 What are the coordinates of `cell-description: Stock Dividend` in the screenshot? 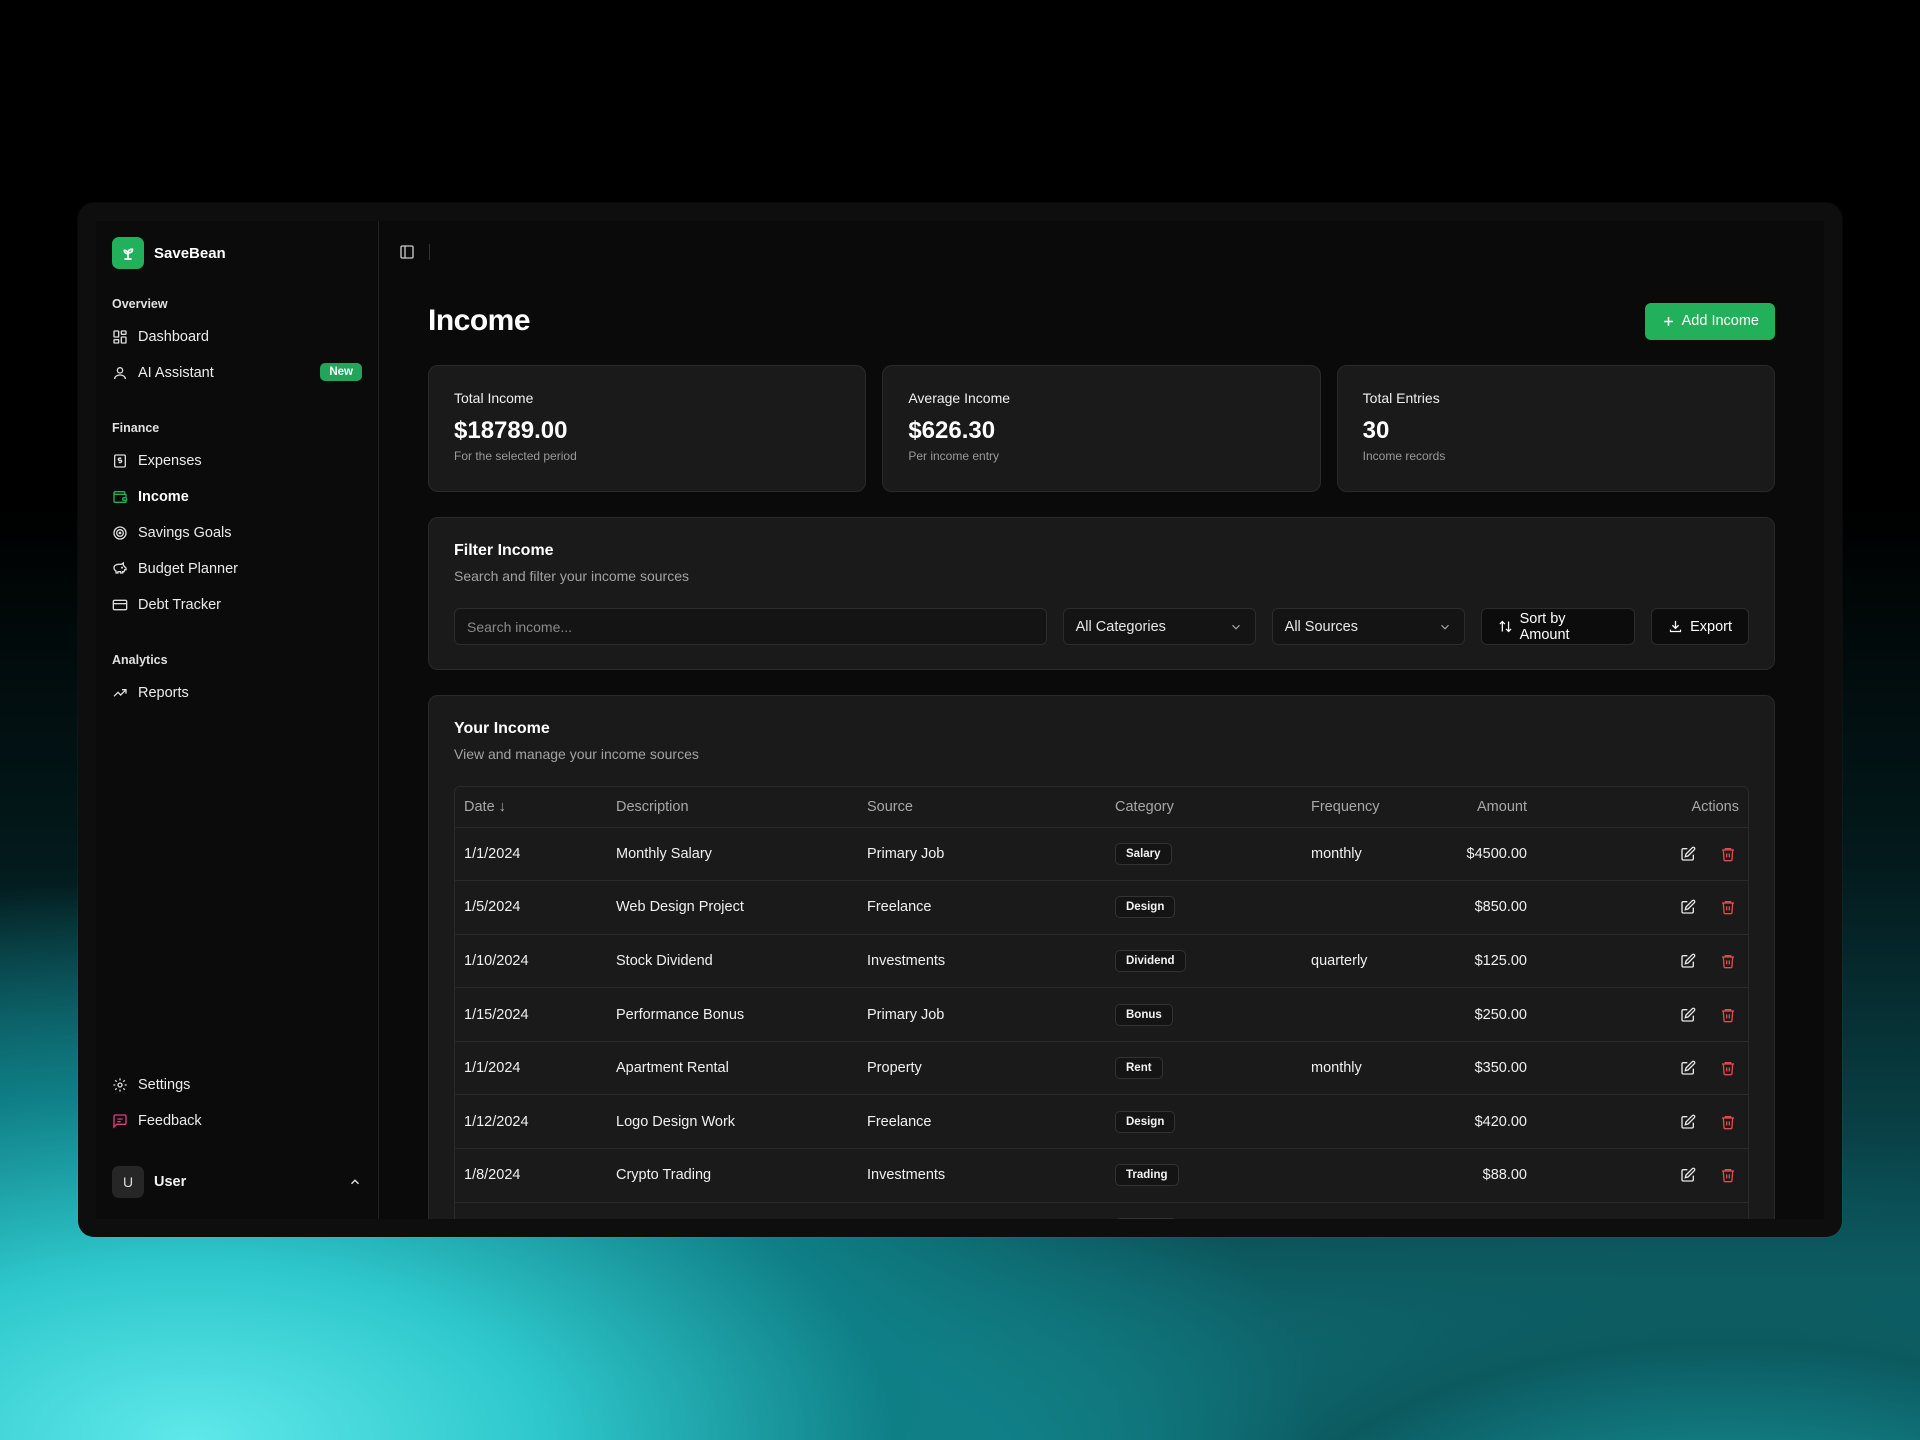 It's located at (732, 961).